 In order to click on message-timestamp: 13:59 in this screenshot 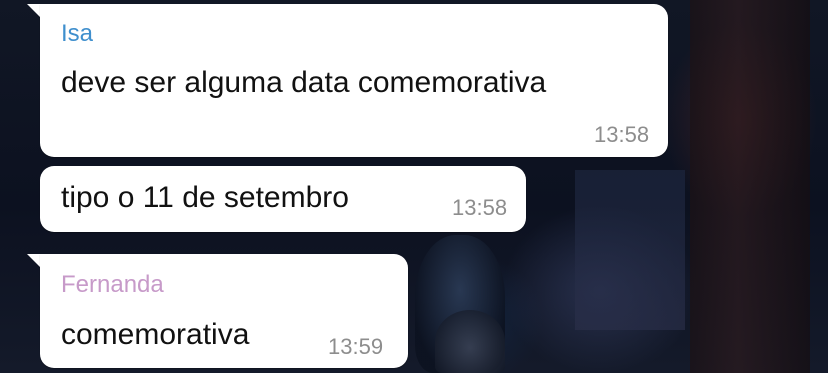, I will do `click(356, 346)`.